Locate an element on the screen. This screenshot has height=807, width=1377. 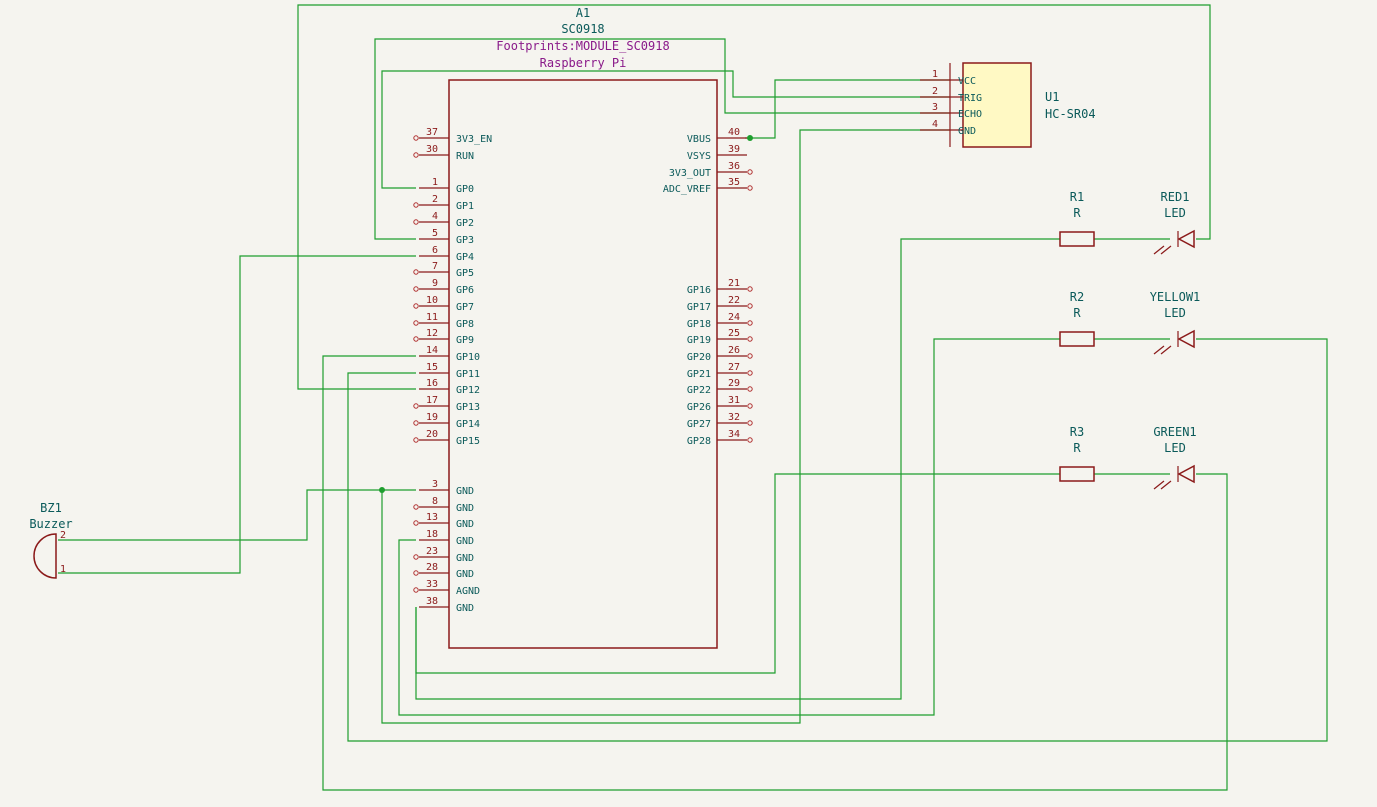
a1-pin-gp22: 29 GP22 is located at coordinates (720, 387).